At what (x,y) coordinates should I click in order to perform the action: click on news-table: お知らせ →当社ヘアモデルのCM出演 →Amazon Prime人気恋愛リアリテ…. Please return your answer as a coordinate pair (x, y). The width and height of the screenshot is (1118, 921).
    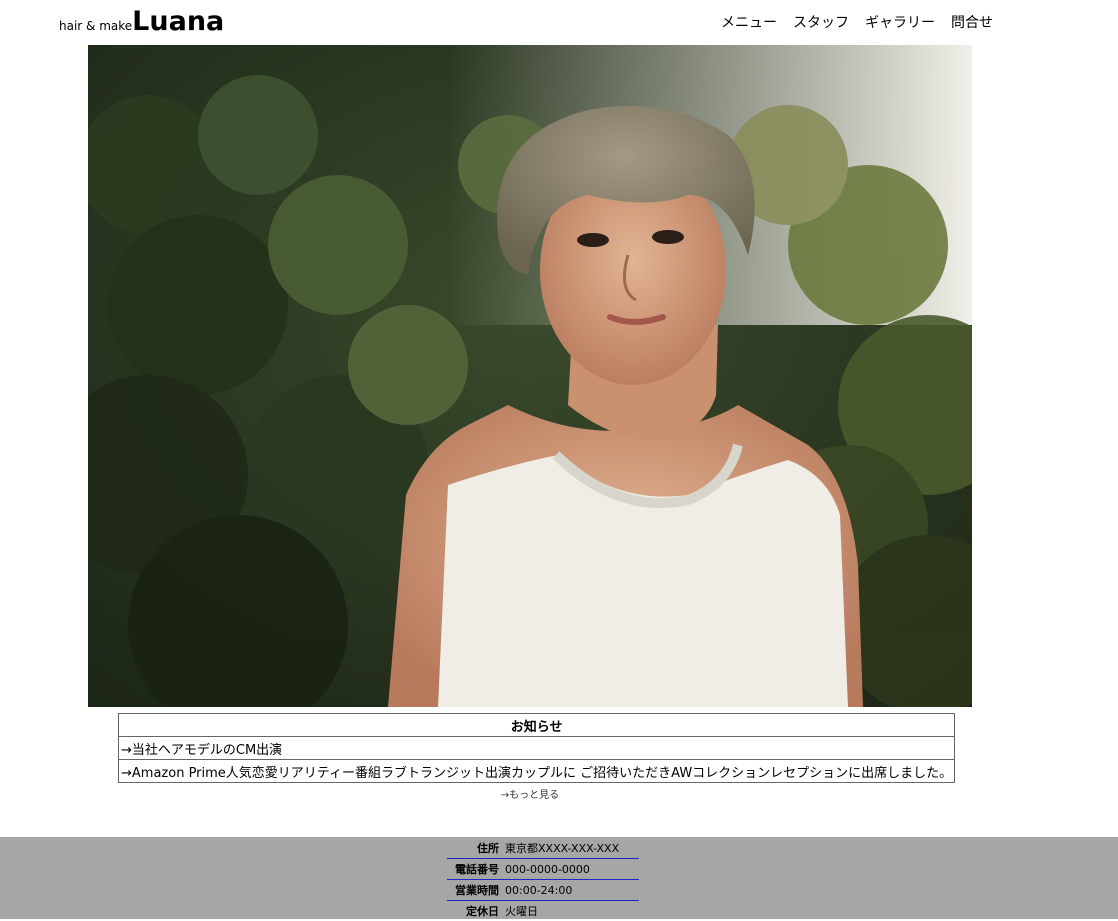
    Looking at the image, I should click on (536, 748).